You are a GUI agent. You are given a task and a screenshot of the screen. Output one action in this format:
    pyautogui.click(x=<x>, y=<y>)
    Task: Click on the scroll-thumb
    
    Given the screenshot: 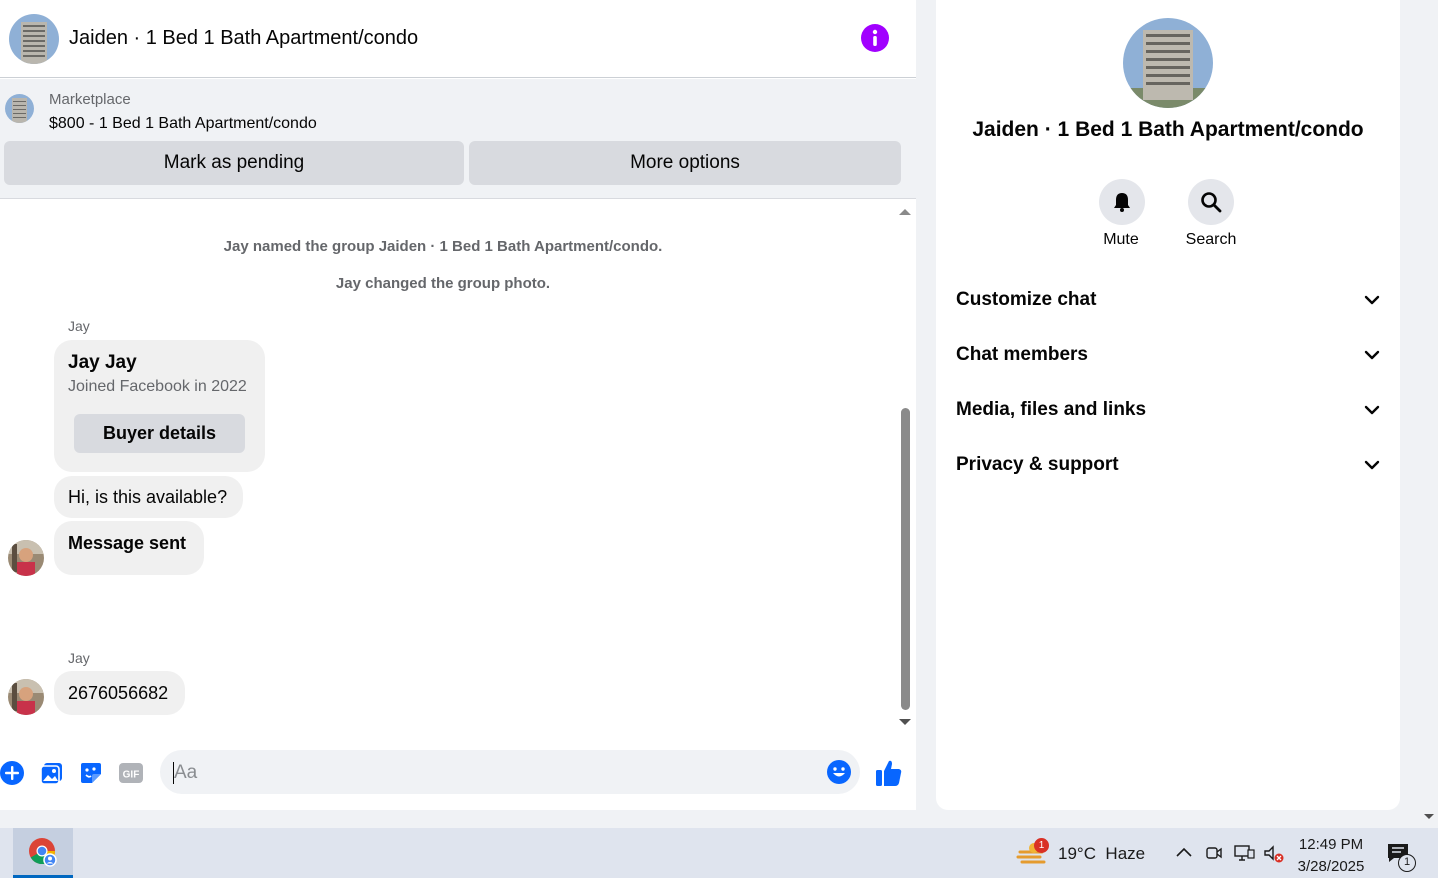 What is the action you would take?
    pyautogui.click(x=905, y=559)
    